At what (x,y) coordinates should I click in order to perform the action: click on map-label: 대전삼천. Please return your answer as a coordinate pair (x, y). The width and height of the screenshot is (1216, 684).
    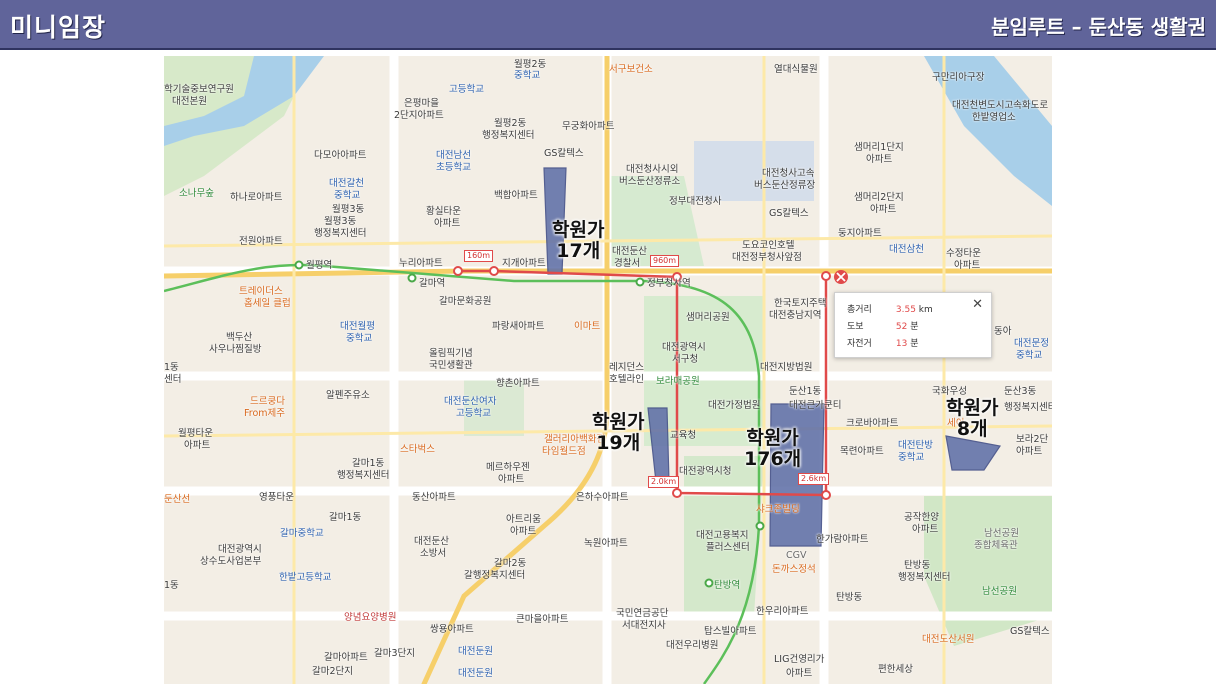
    Looking at the image, I should click on (906, 249).